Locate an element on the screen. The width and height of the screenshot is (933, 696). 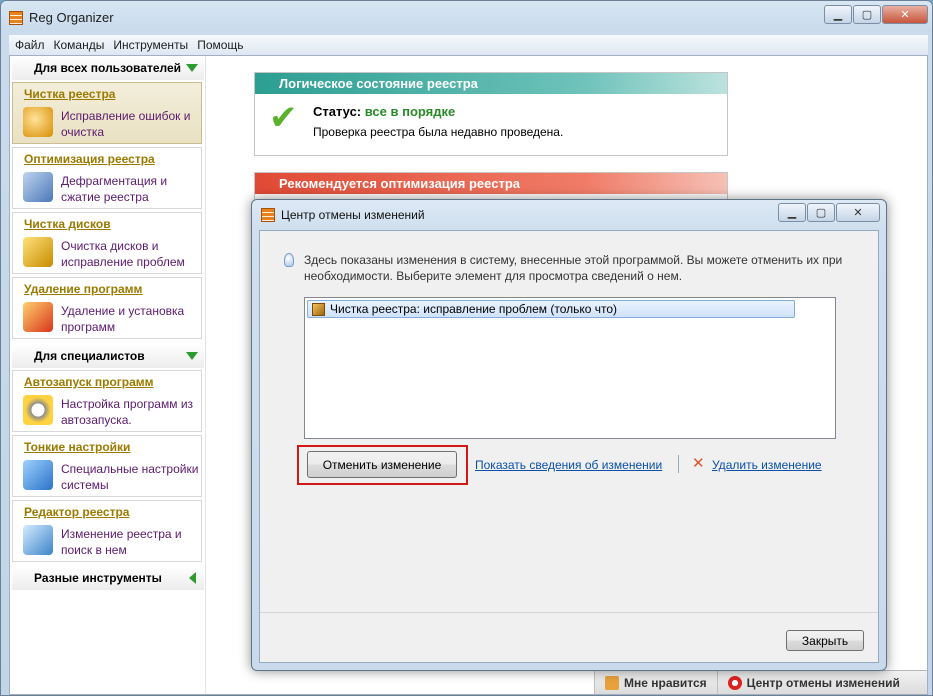
group-all-users-label: Для всех пользователей is located at coordinates (108, 68).